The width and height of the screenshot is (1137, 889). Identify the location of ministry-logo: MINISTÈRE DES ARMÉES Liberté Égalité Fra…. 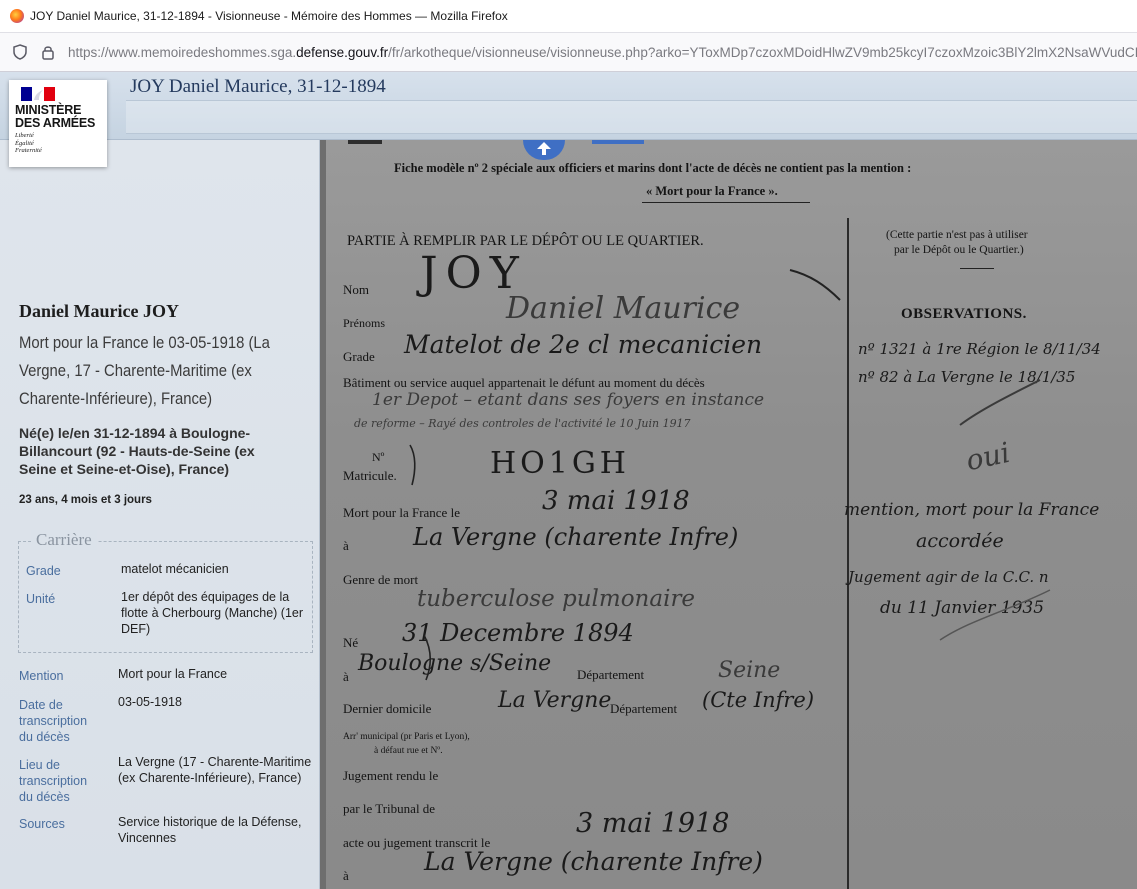
(58, 123).